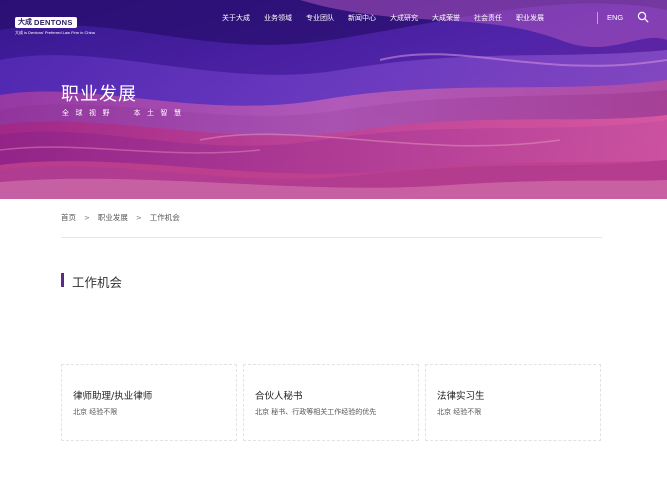 This screenshot has height=500, width=667. Describe the element at coordinates (362, 18) in the screenshot. I see `nav-item-news: 新闻中心` at that location.